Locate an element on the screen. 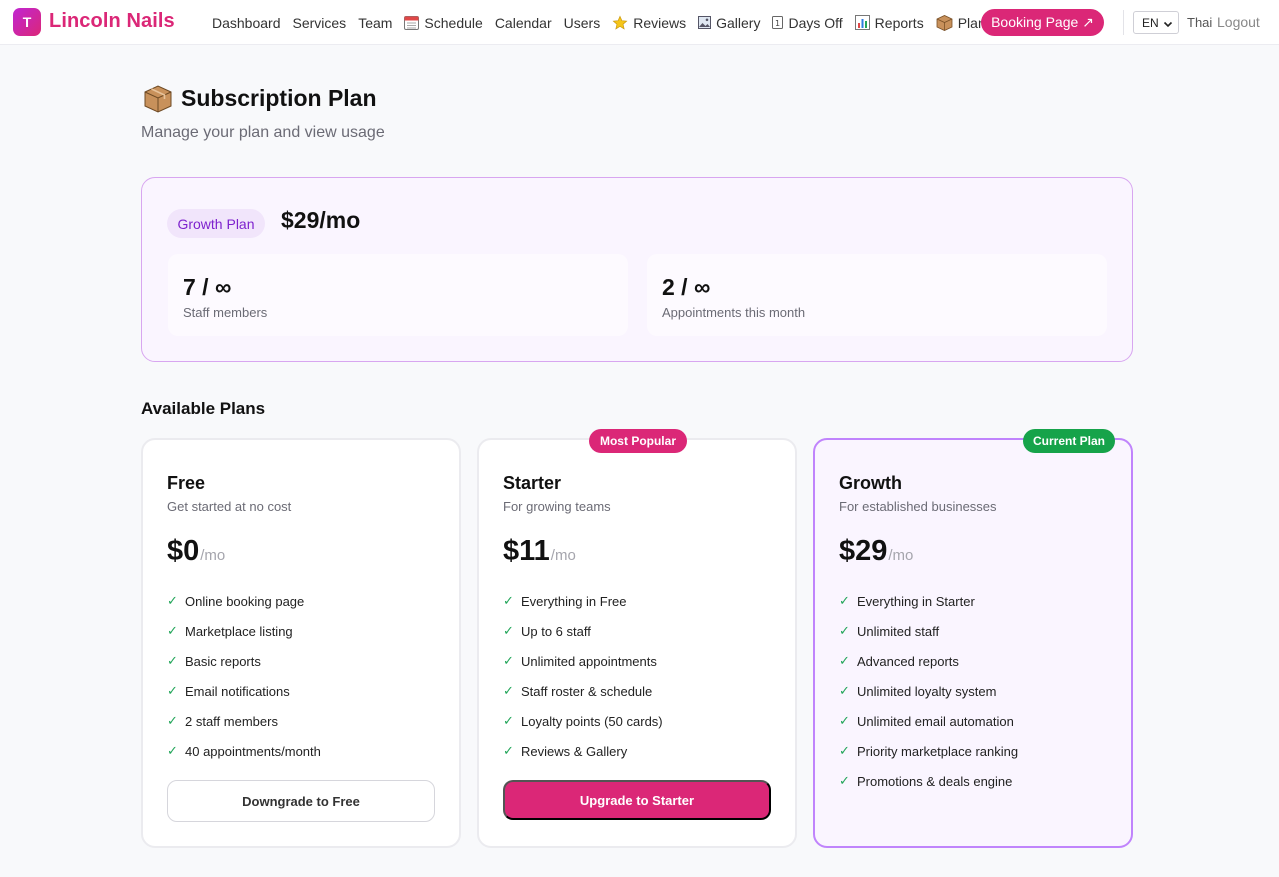 Image resolution: width=1279 pixels, height=877 pixels. usage-appointments-label: Appointments this month is located at coordinates (734, 312).